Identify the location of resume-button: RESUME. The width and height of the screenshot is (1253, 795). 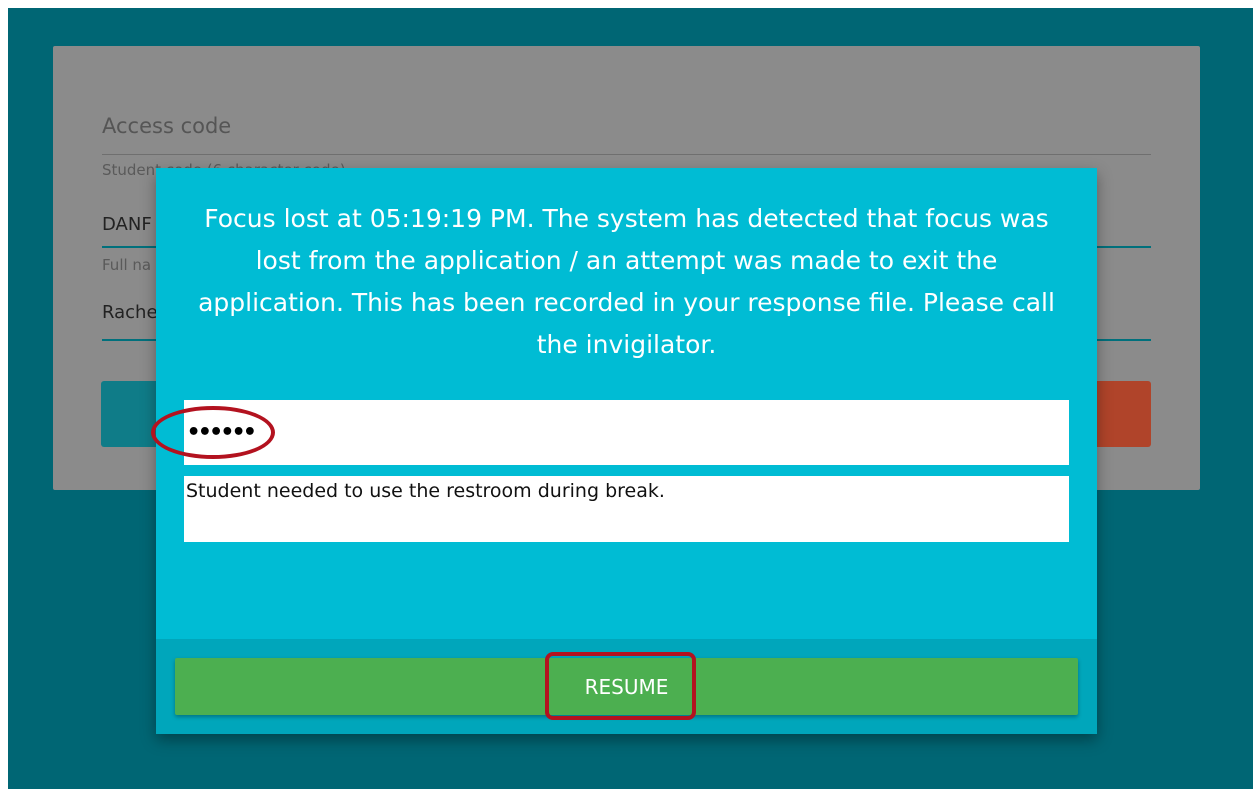
(626, 686).